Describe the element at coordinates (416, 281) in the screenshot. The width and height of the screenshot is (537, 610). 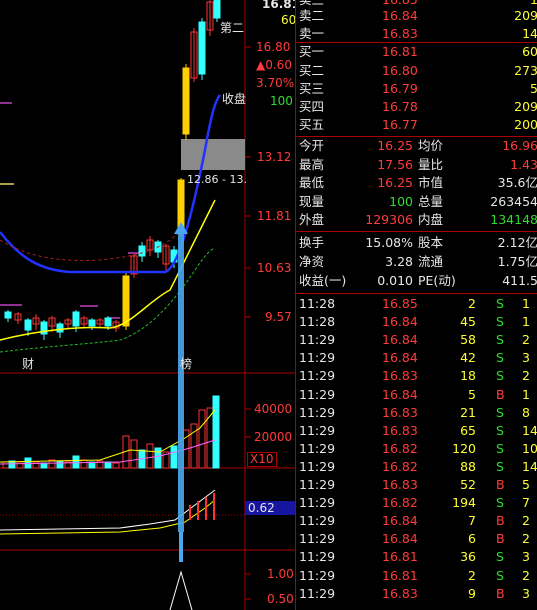
I see `fundamental-row: 收益(一) 0.010 PE(动) 411.5` at that location.